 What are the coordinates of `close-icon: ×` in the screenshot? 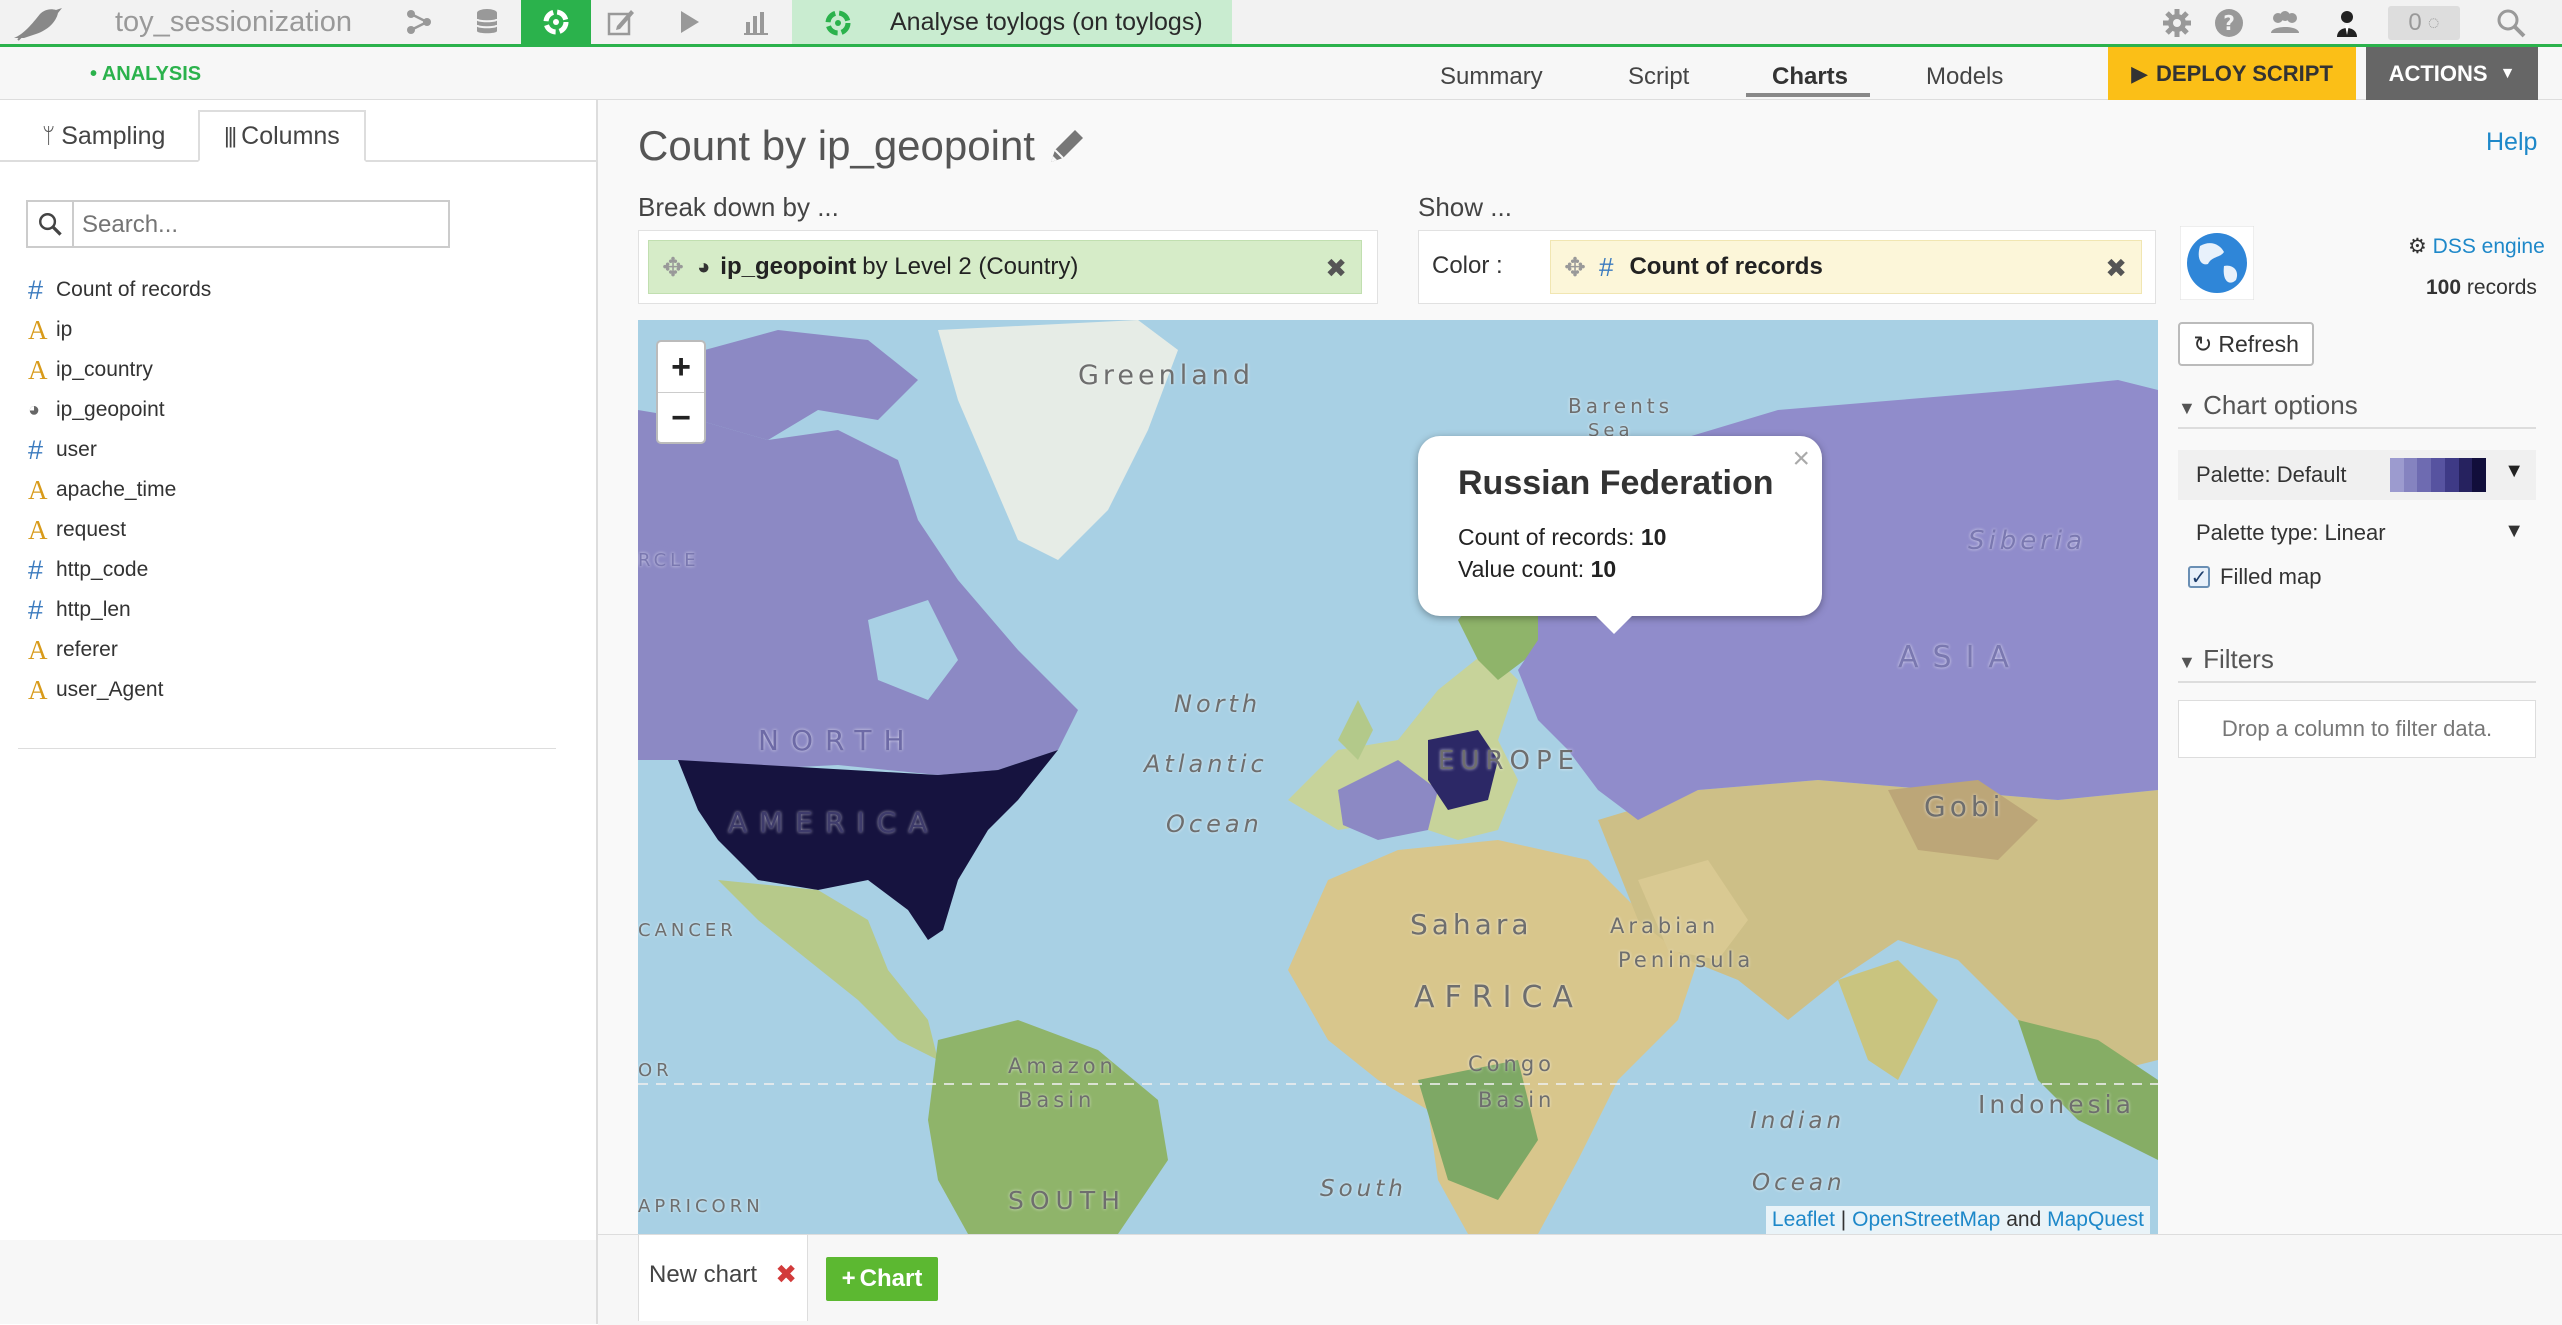 It's located at (1801, 459).